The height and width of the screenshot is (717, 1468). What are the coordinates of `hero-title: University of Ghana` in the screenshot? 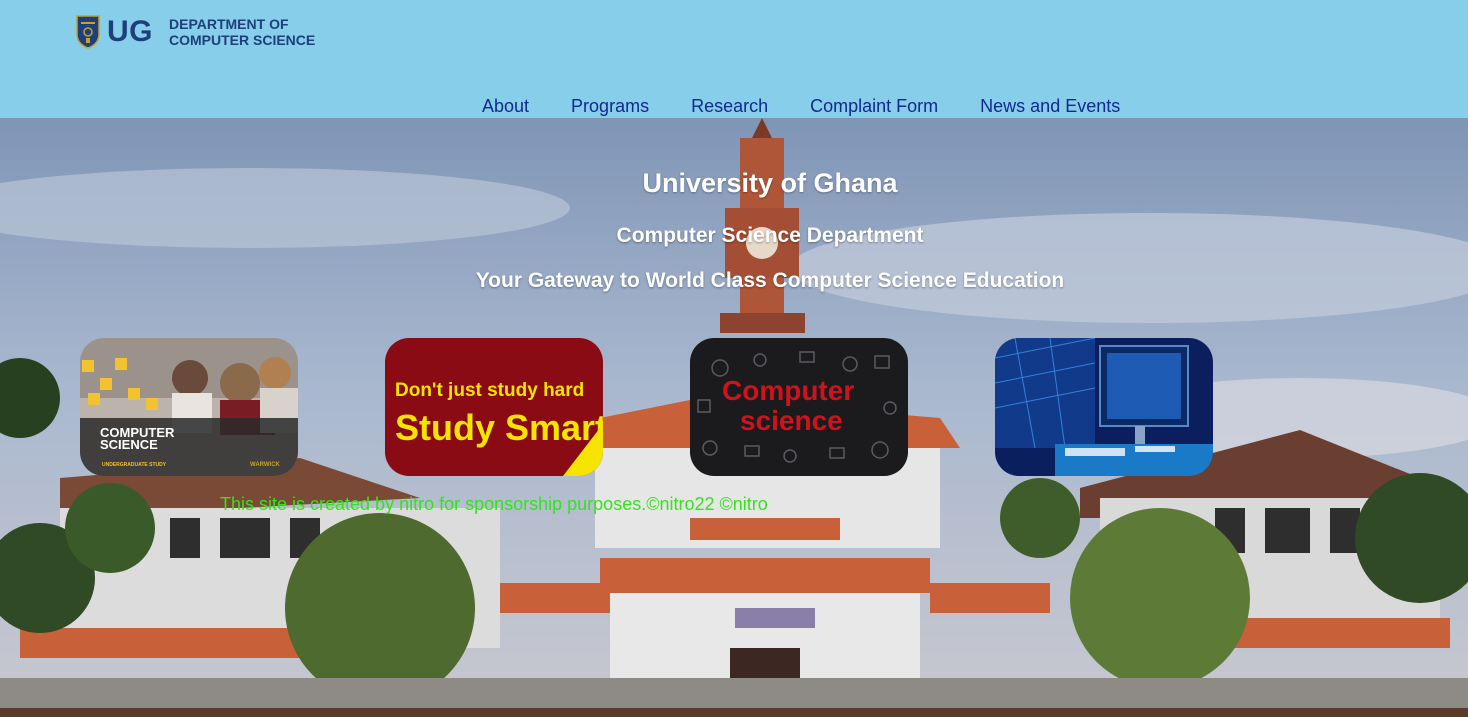 It's located at (770, 183).